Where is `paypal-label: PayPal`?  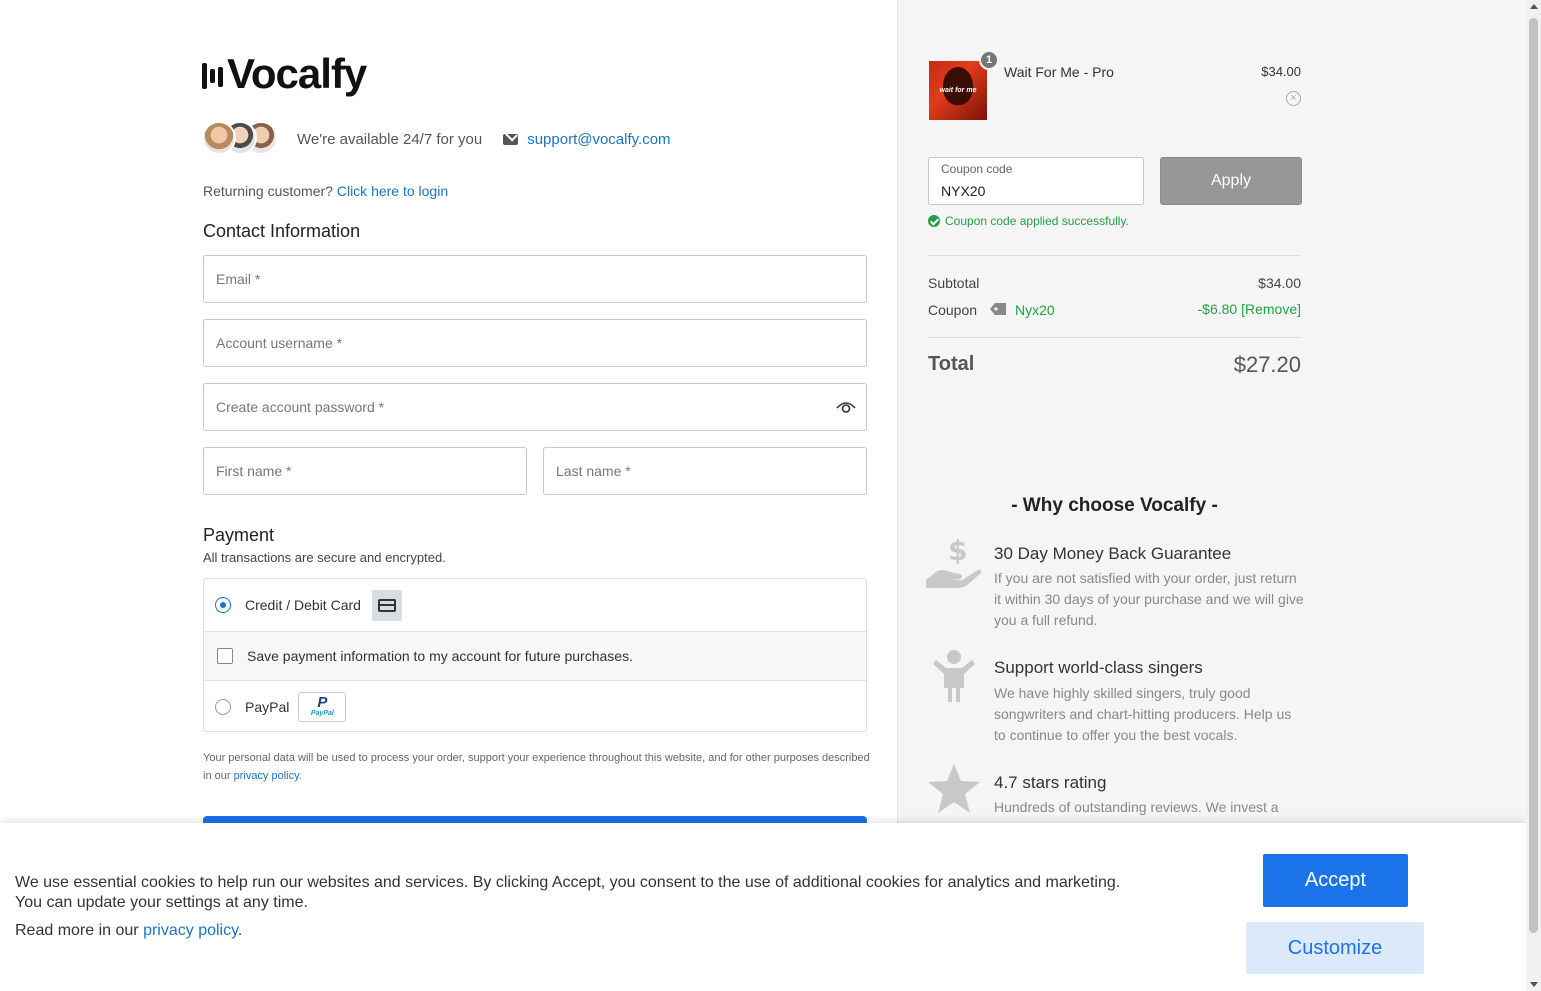
paypal-label: PayPal is located at coordinates (267, 706).